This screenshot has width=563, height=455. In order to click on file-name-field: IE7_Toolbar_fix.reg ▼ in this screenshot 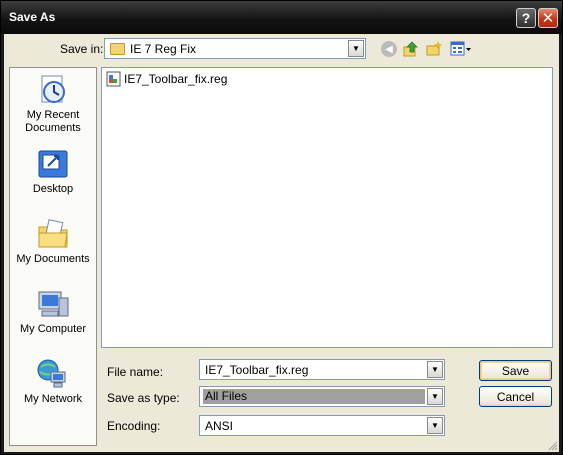, I will do `click(322, 369)`.